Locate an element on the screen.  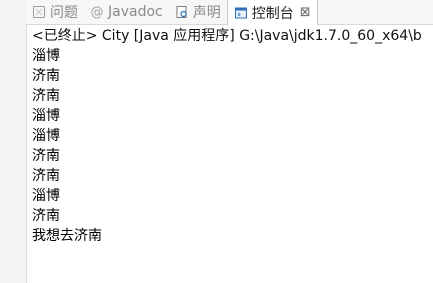
javadoc-icon: @ is located at coordinates (97, 12).